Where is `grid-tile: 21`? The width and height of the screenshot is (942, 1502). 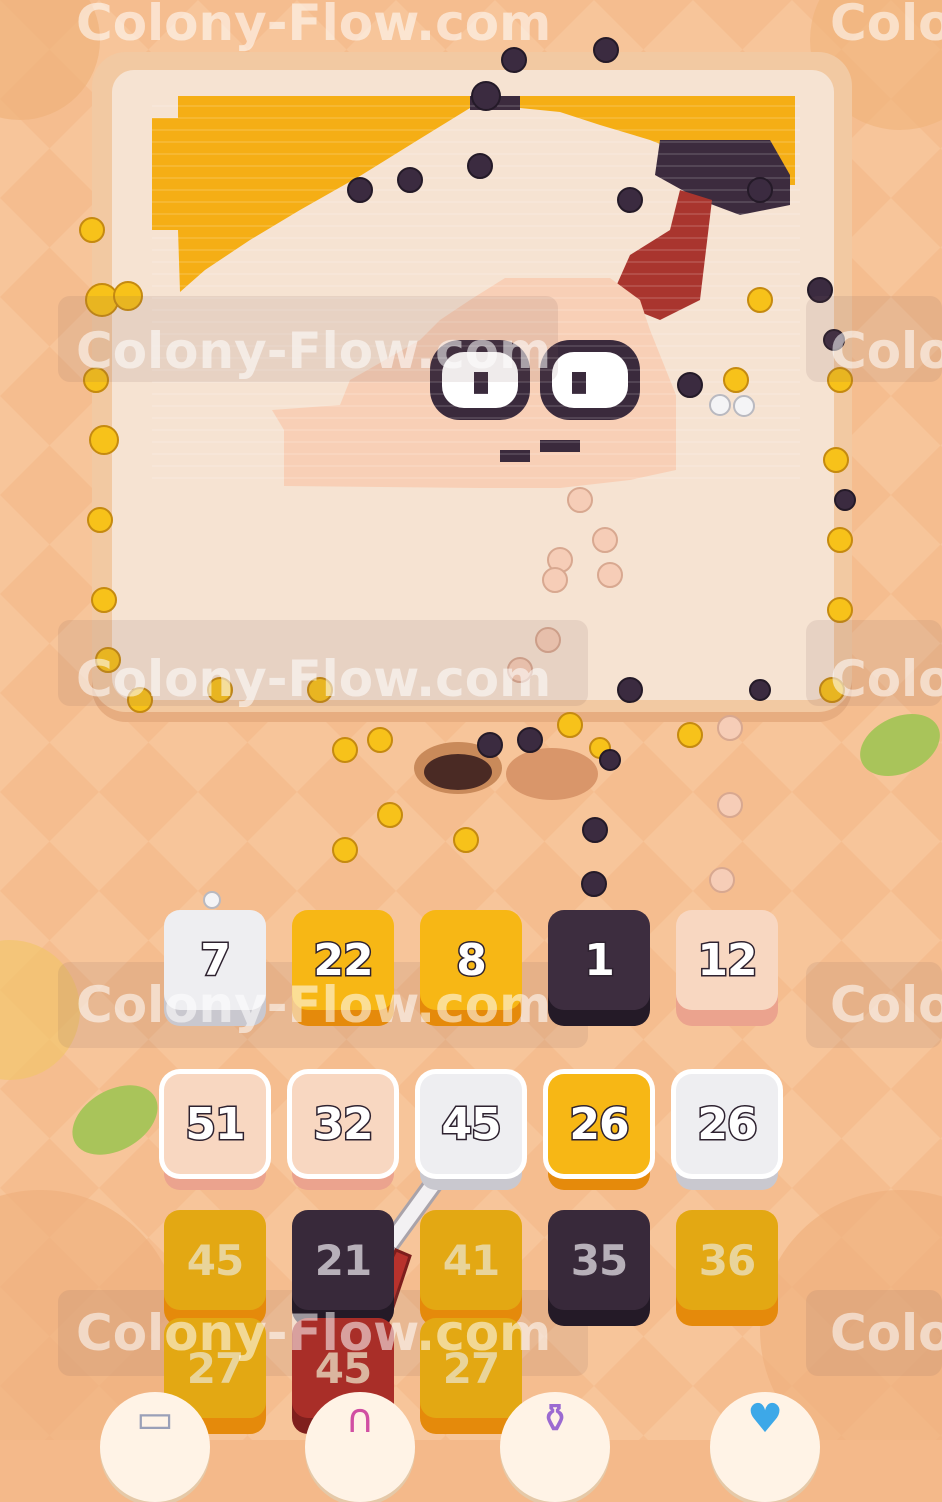 grid-tile: 21 is located at coordinates (343, 1268).